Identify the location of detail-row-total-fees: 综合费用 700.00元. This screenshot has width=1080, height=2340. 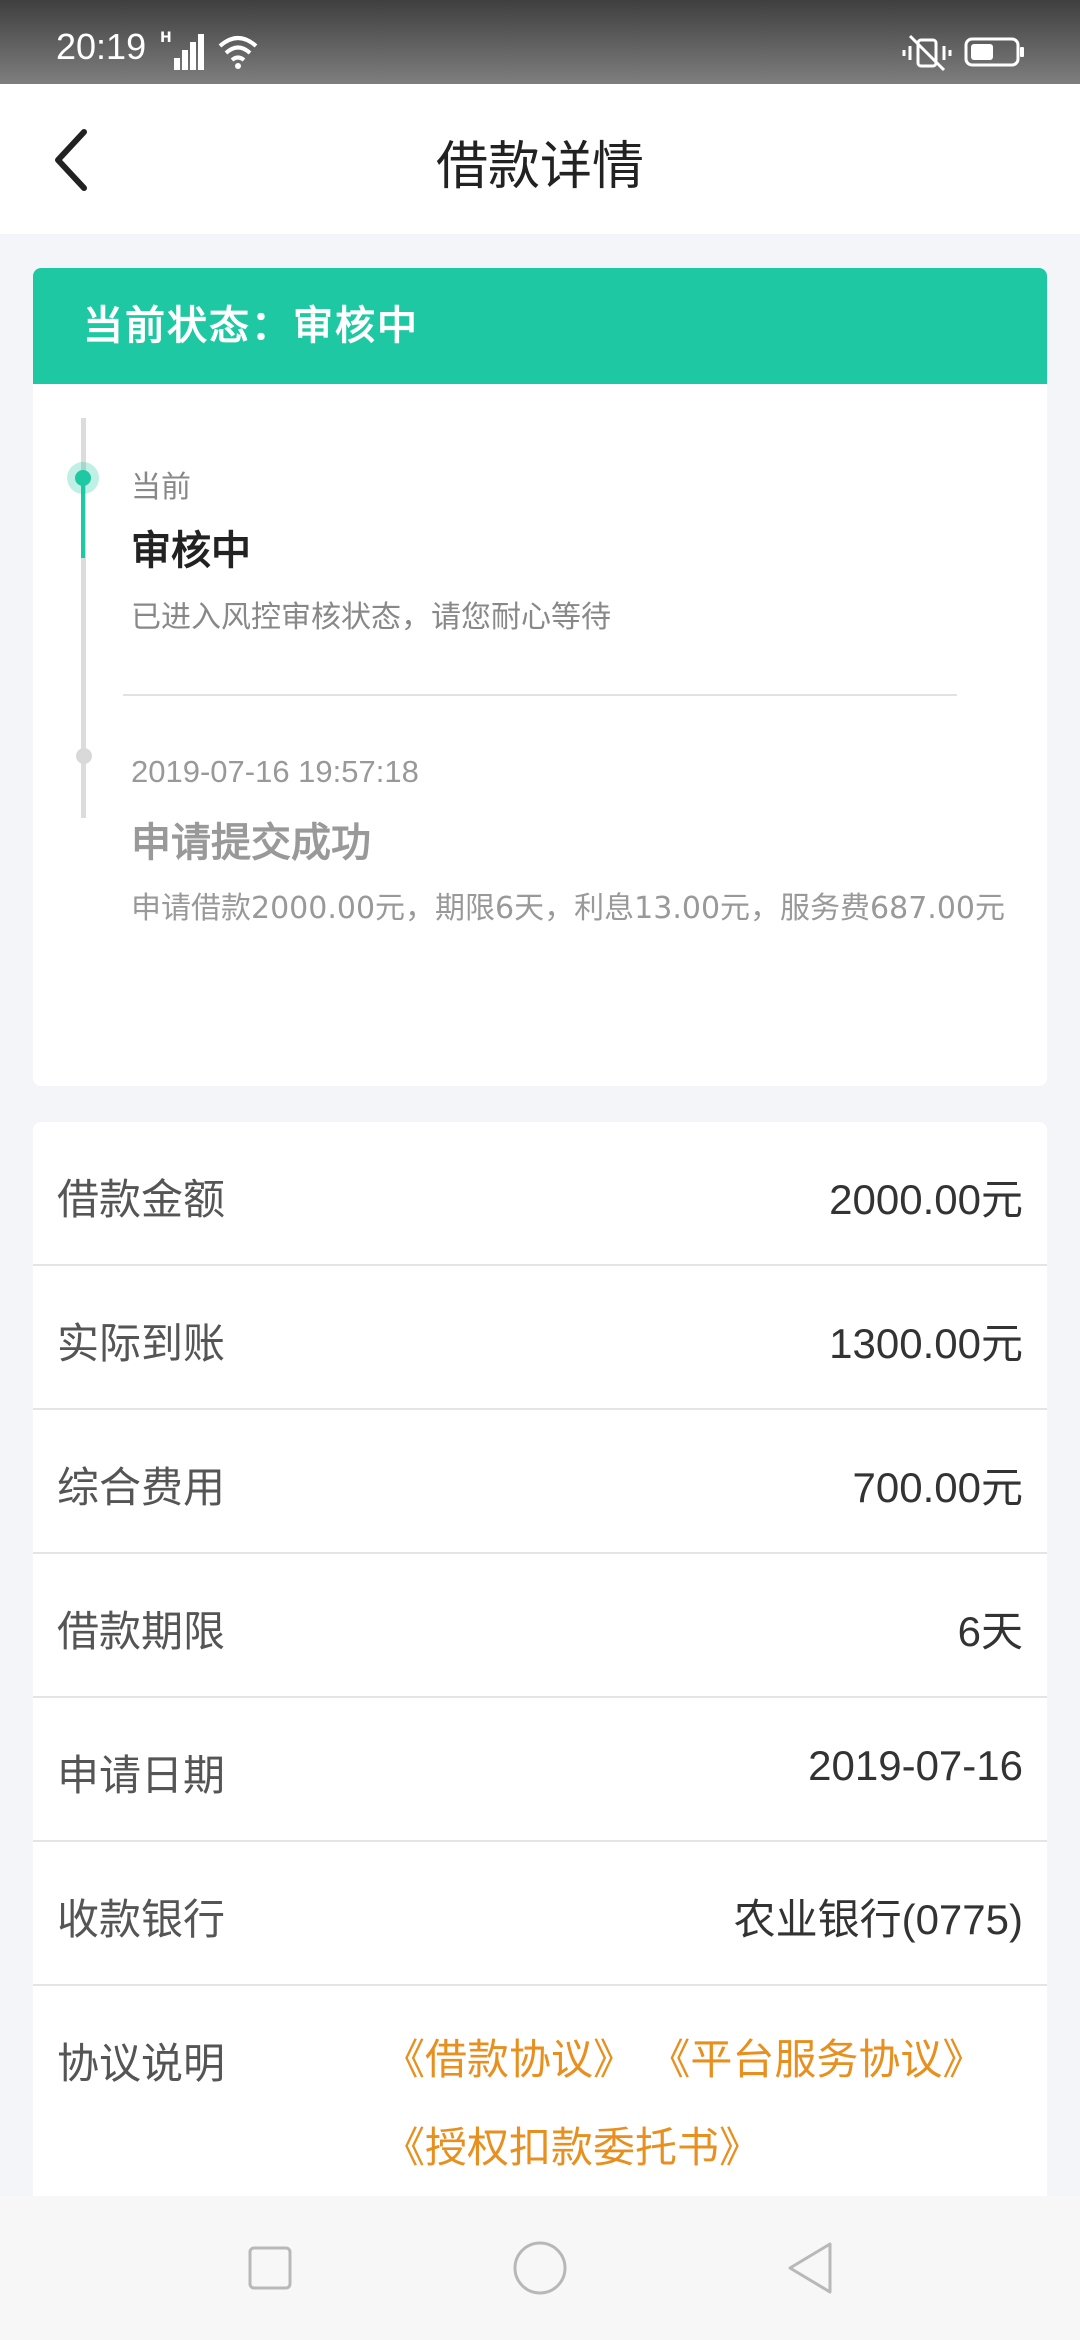
(540, 1482).